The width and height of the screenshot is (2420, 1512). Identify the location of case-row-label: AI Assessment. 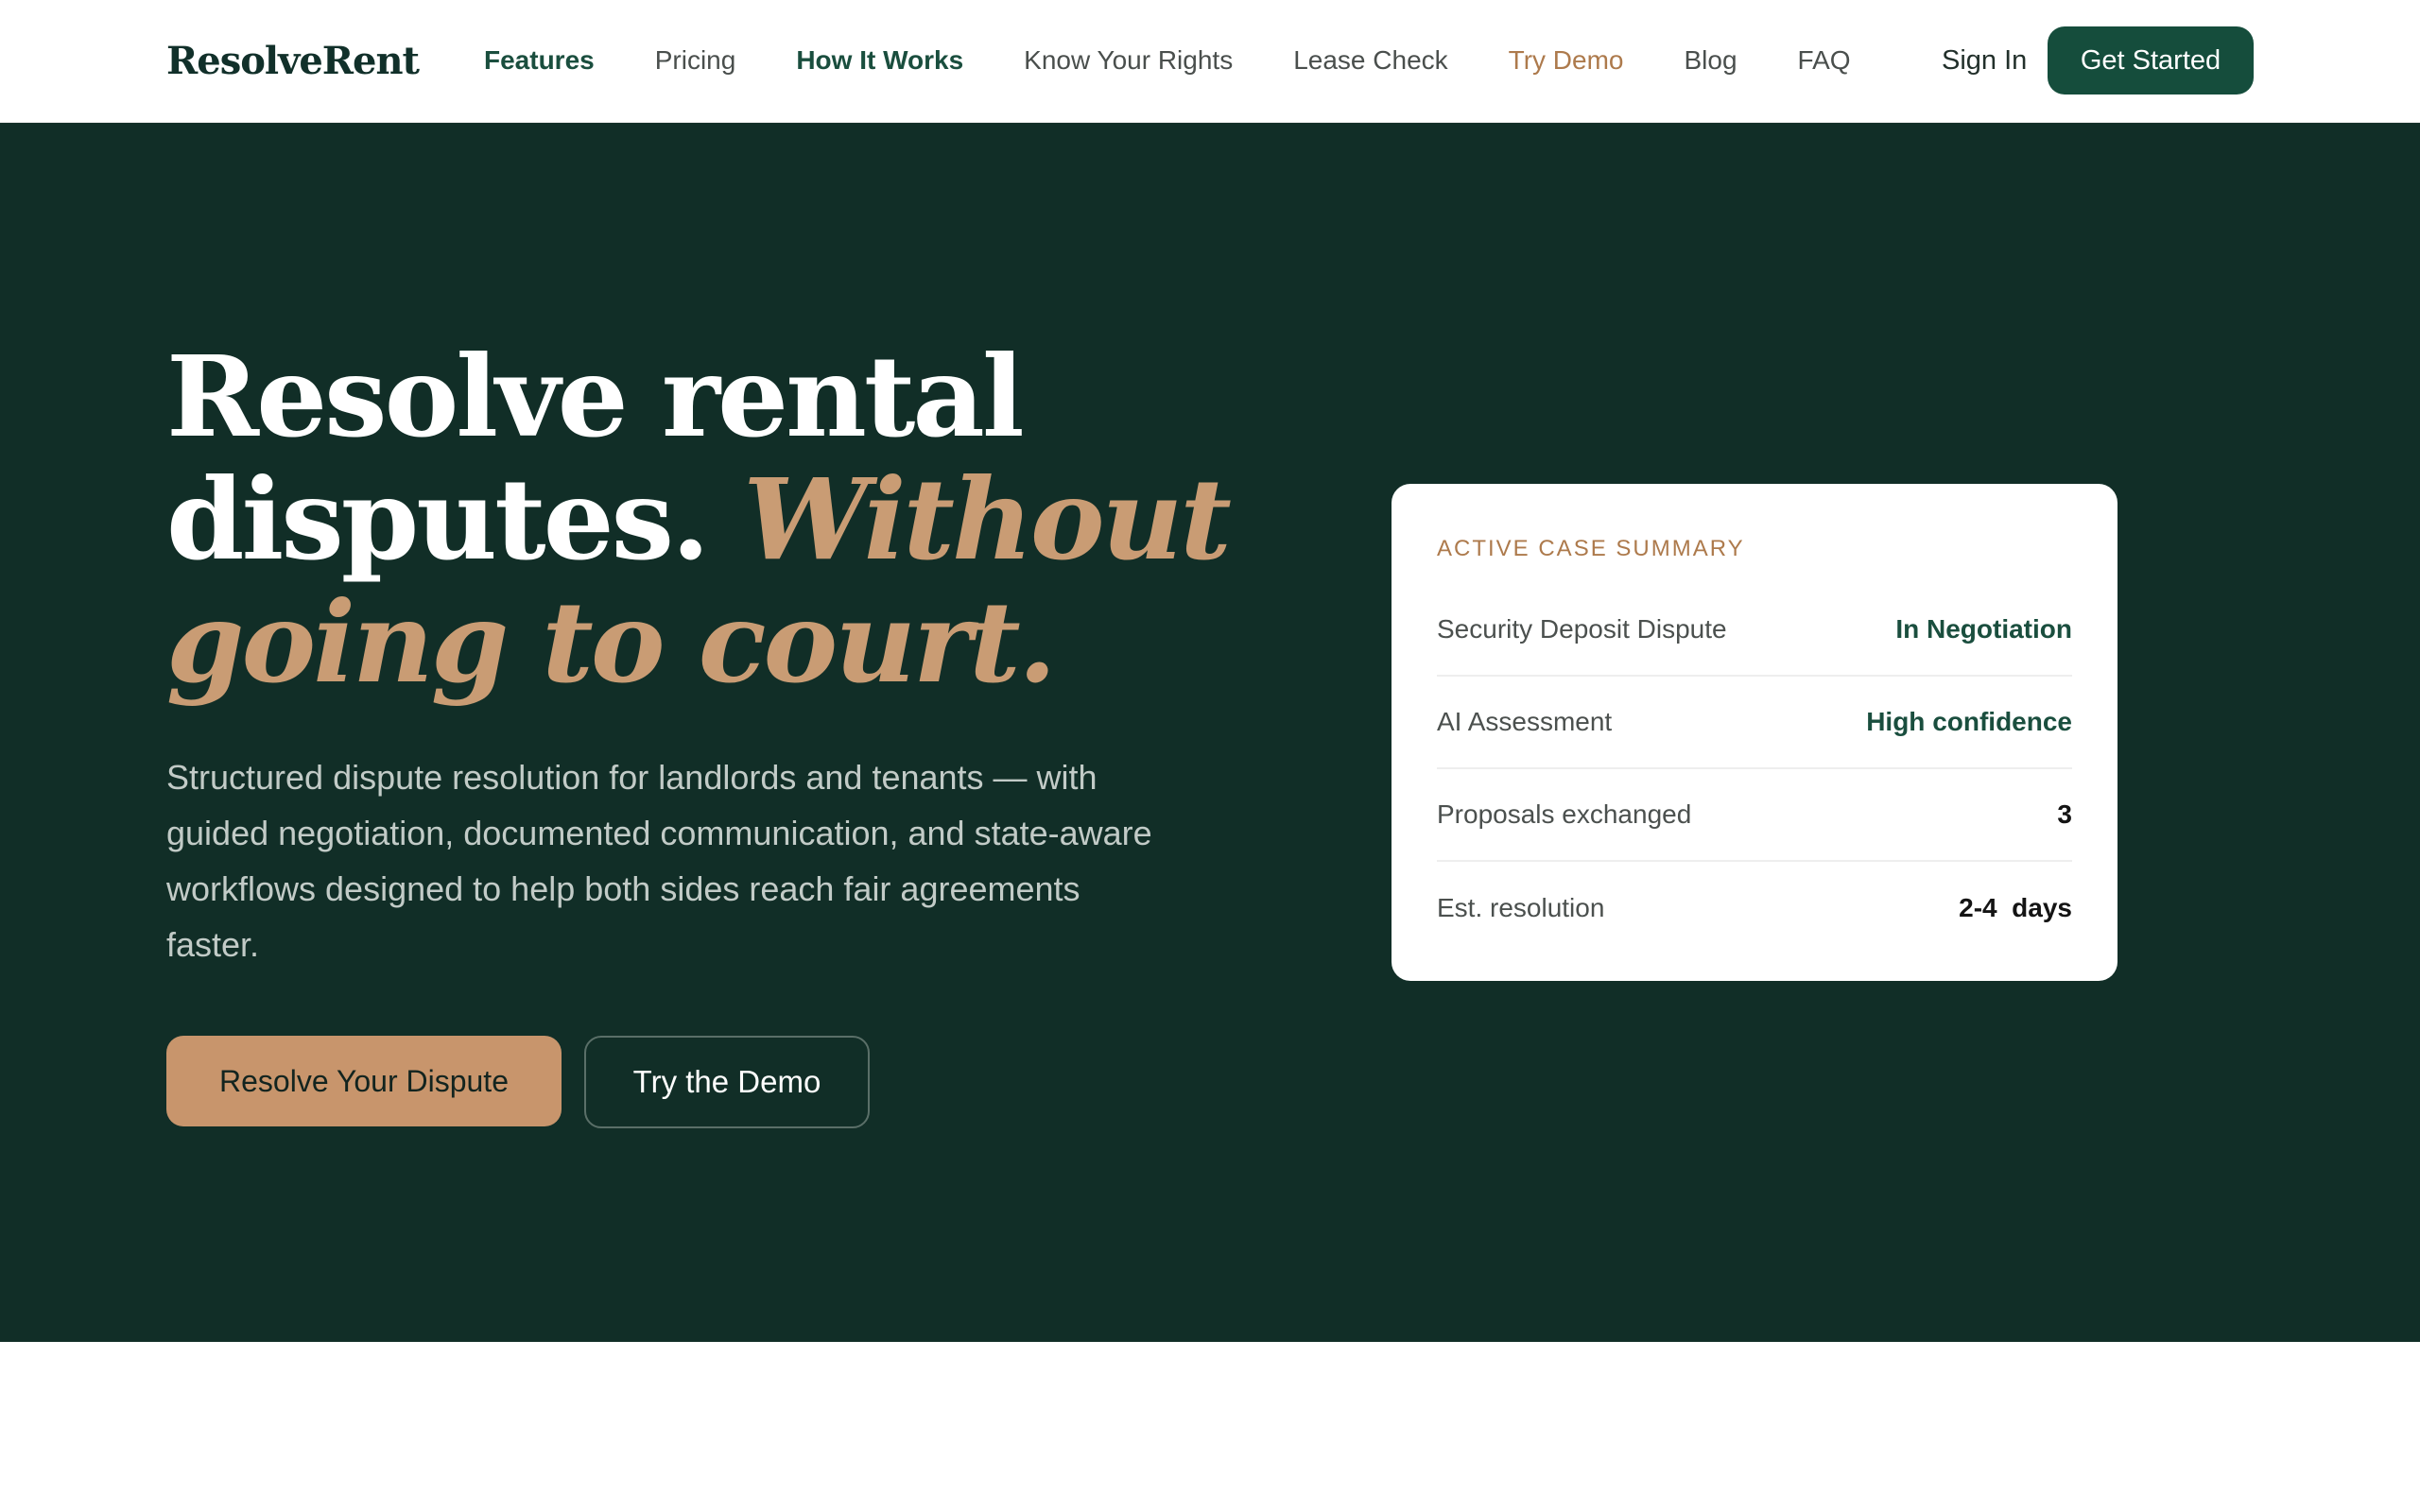
(1525, 721).